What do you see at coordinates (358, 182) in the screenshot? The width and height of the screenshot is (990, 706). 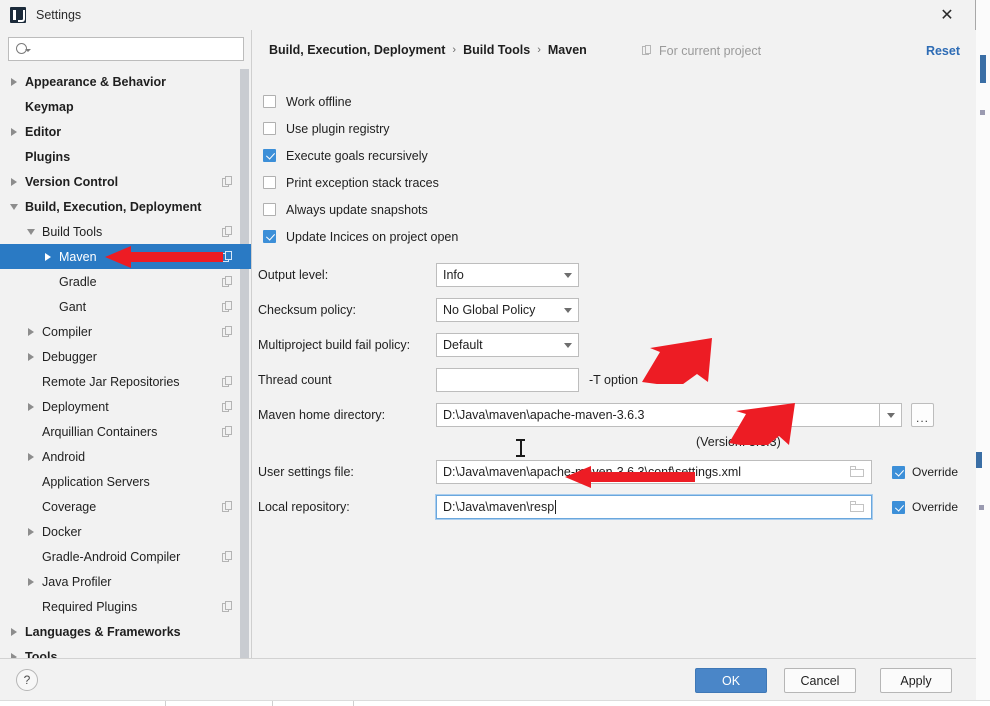 I see `checkbox-row-print-exception-stack-traces: Print exception stack traces` at bounding box center [358, 182].